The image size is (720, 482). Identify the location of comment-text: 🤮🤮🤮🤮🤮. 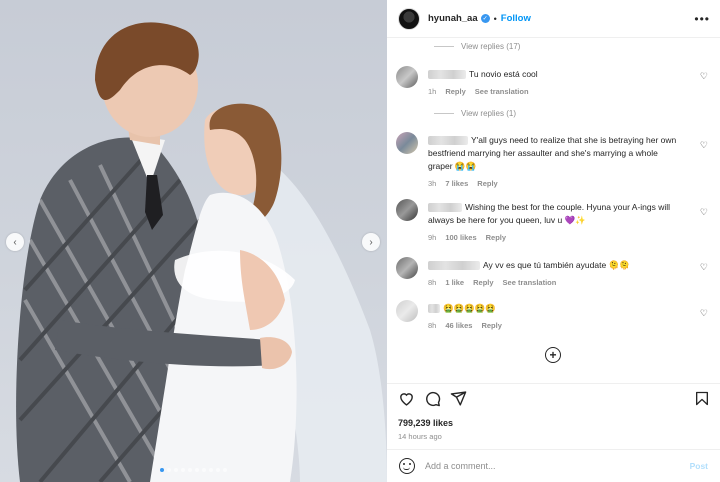
(469, 308).